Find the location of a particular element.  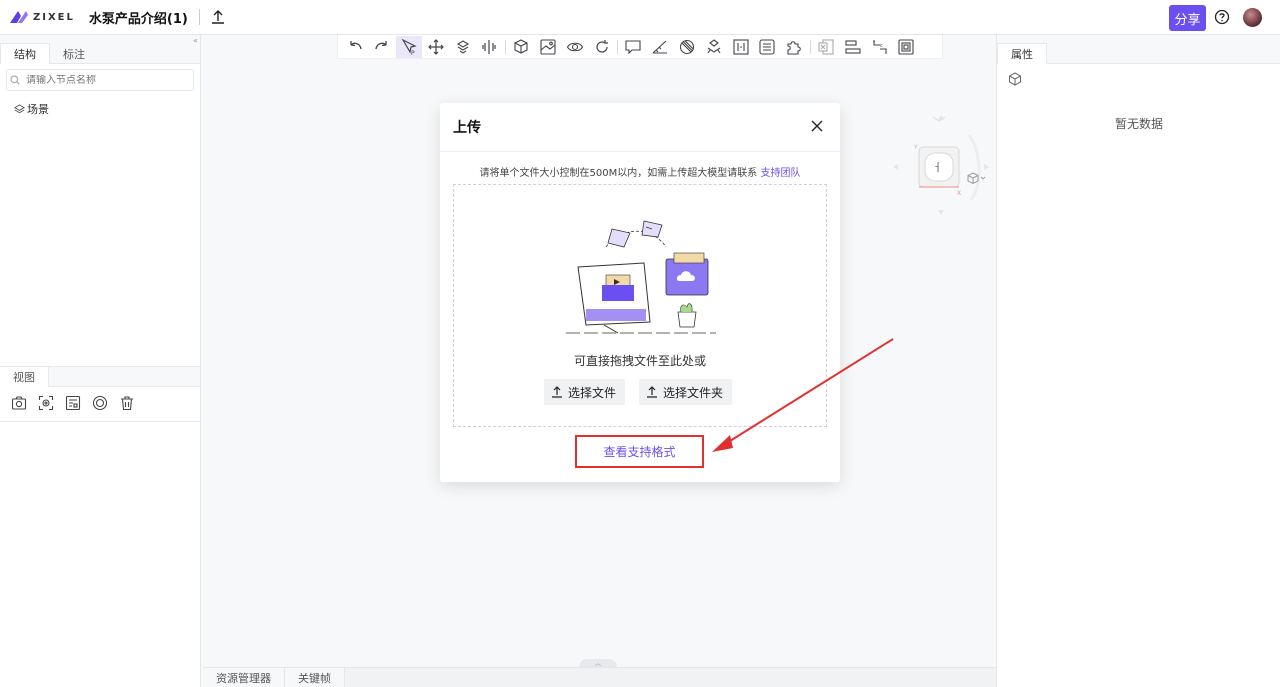

file-drop-zone: 可直接拖拽文件至此处或 选择文件 选择文件夹 is located at coordinates (640, 305).